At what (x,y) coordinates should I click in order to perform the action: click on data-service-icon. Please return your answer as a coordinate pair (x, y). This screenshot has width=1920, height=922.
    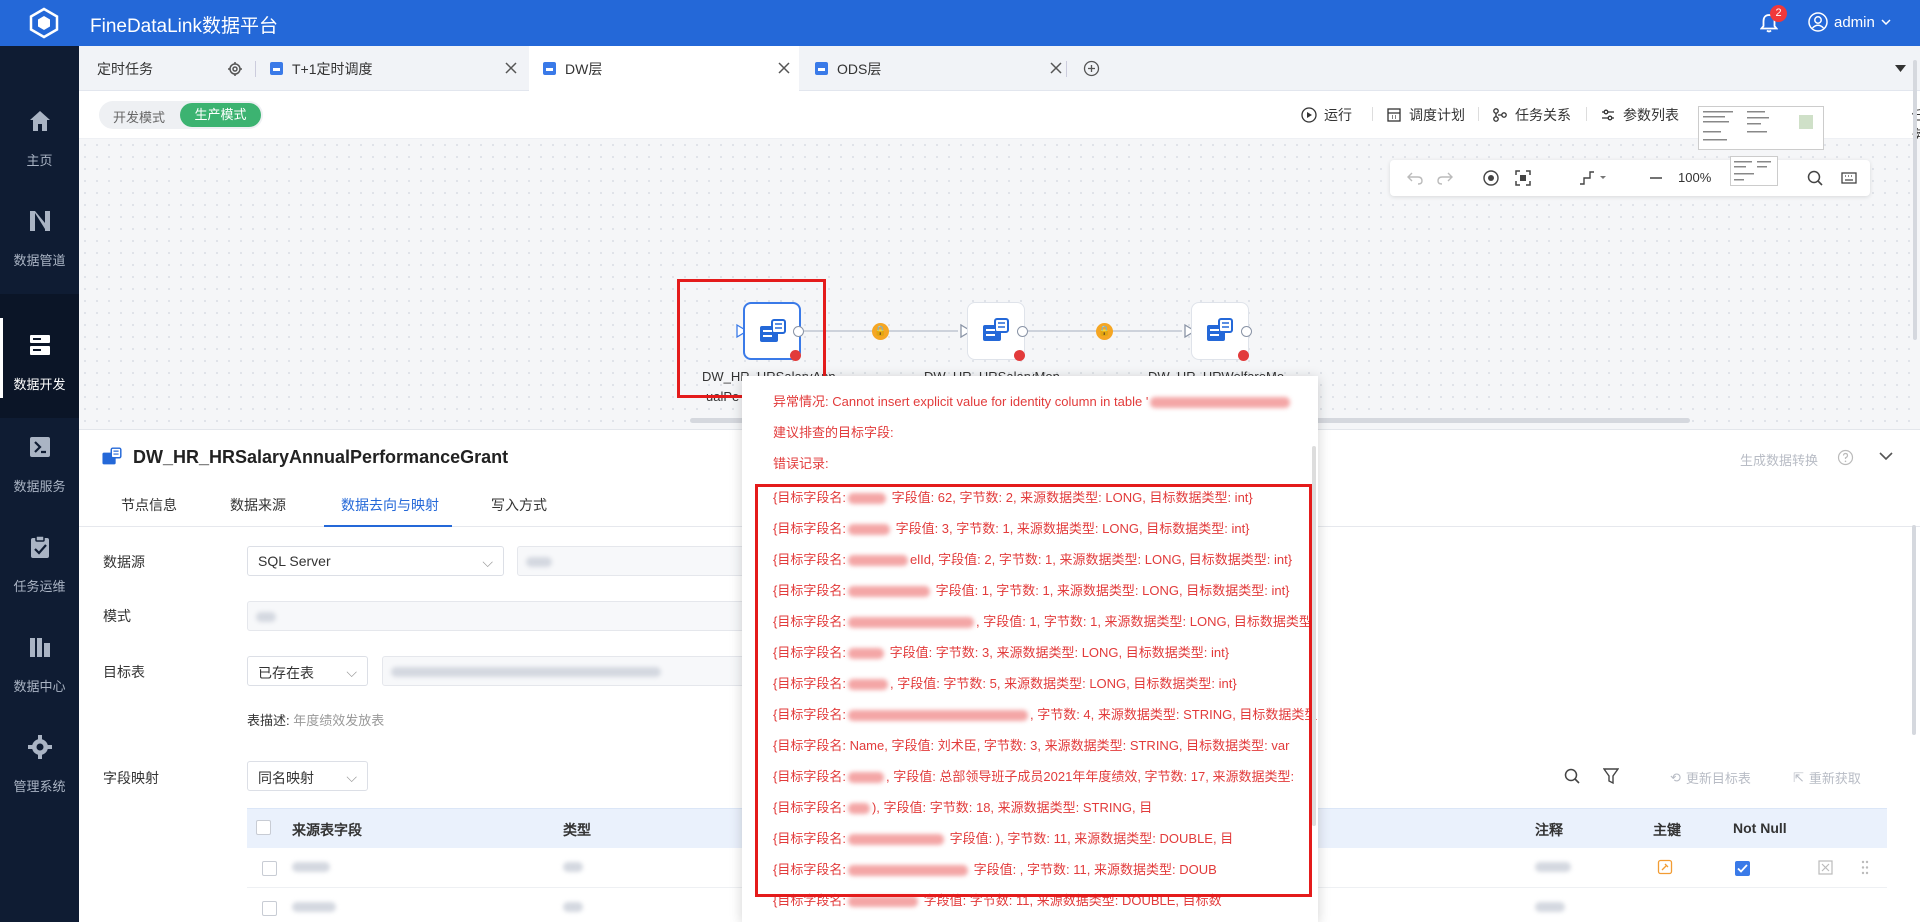
    Looking at the image, I should click on (40, 447).